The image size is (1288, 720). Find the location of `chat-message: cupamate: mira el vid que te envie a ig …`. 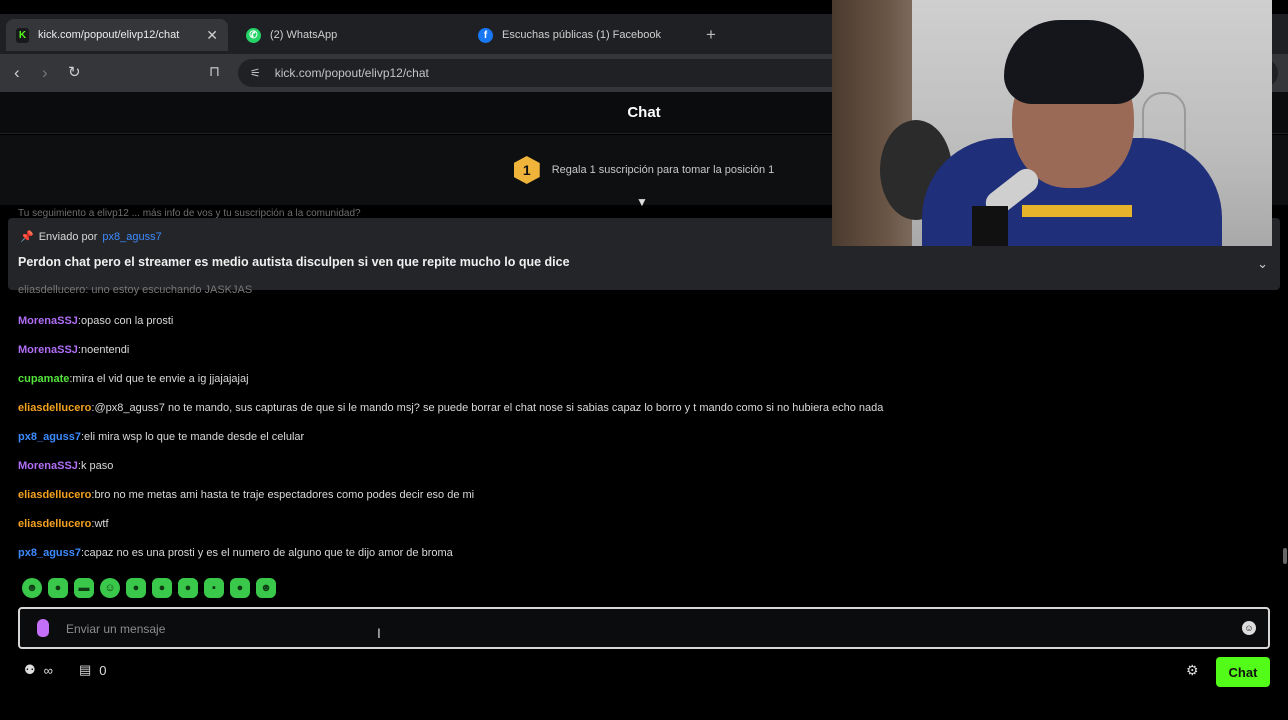

chat-message: cupamate: mira el vid que te envie a ig … is located at coordinates (133, 378).